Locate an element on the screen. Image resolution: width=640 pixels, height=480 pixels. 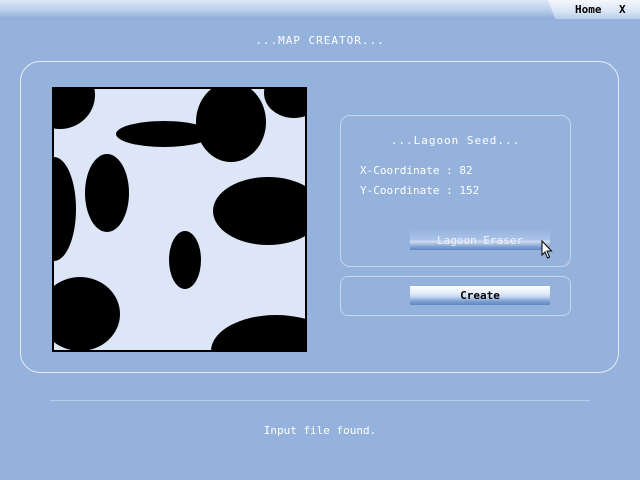
home-link: Home is located at coordinates (588, 9).